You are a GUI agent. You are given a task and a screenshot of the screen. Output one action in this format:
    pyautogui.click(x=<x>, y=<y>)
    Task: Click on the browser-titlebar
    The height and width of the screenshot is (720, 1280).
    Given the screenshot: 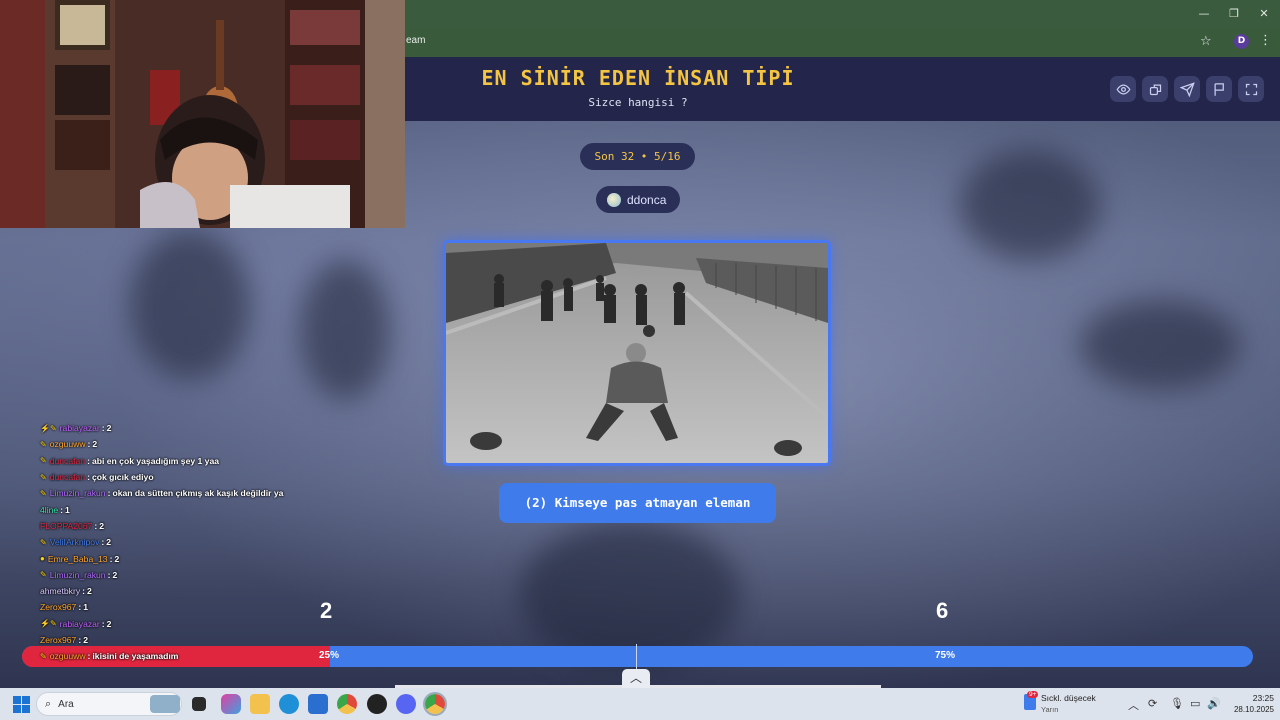 What is the action you would take?
    pyautogui.click(x=842, y=15)
    